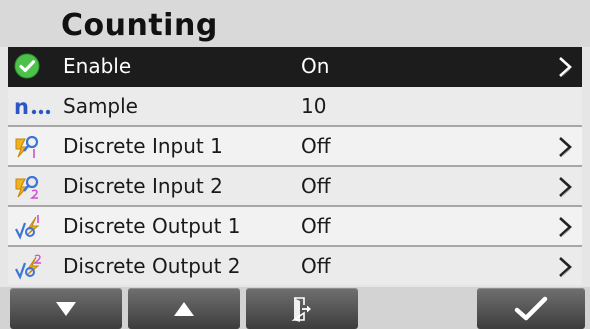 The image size is (590, 329). I want to click on discrete-input-2-icon, so click(27, 186).